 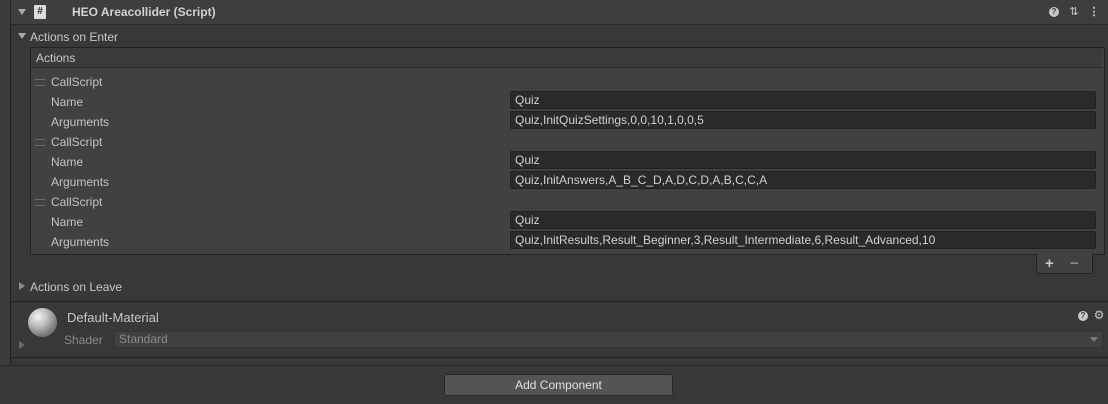 What do you see at coordinates (1049, 264) in the screenshot?
I see `add-item-button: +` at bounding box center [1049, 264].